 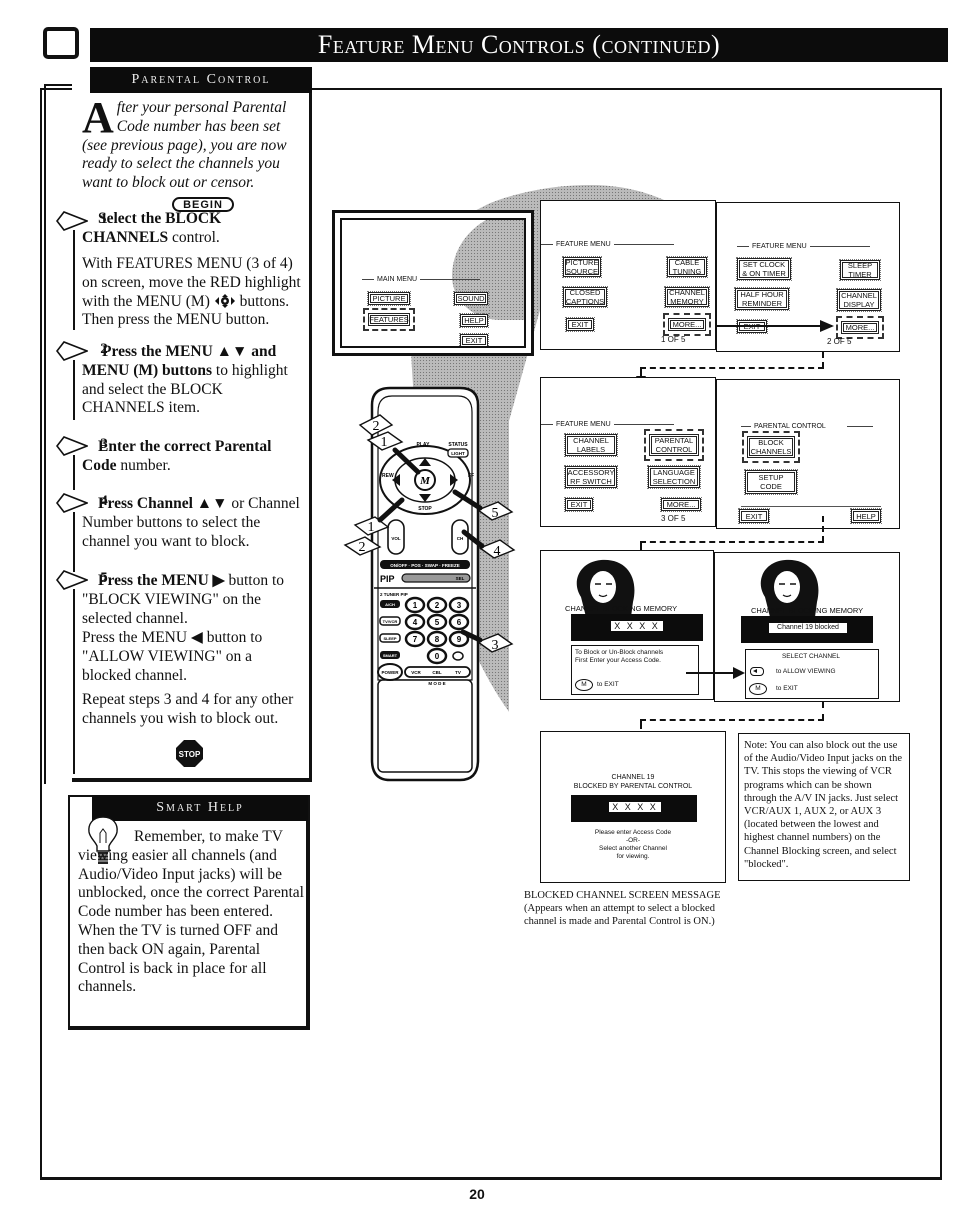 I want to click on rew-label: REW, so click(x=388, y=476).